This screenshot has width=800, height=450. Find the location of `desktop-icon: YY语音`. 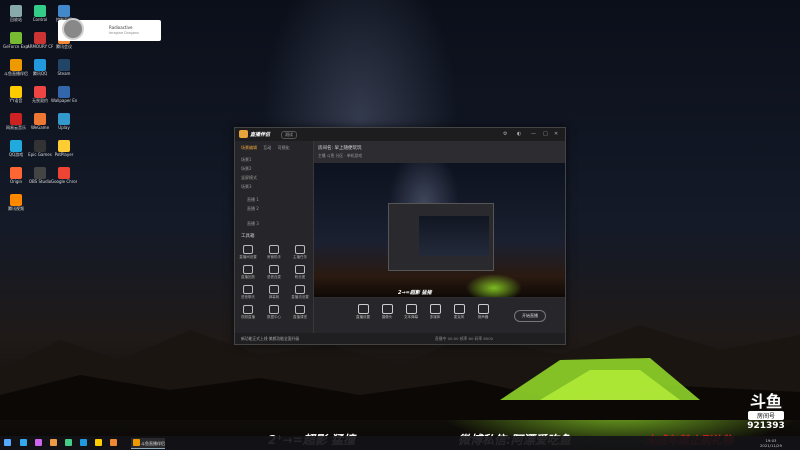

desktop-icon: YY语音 is located at coordinates (16, 94).